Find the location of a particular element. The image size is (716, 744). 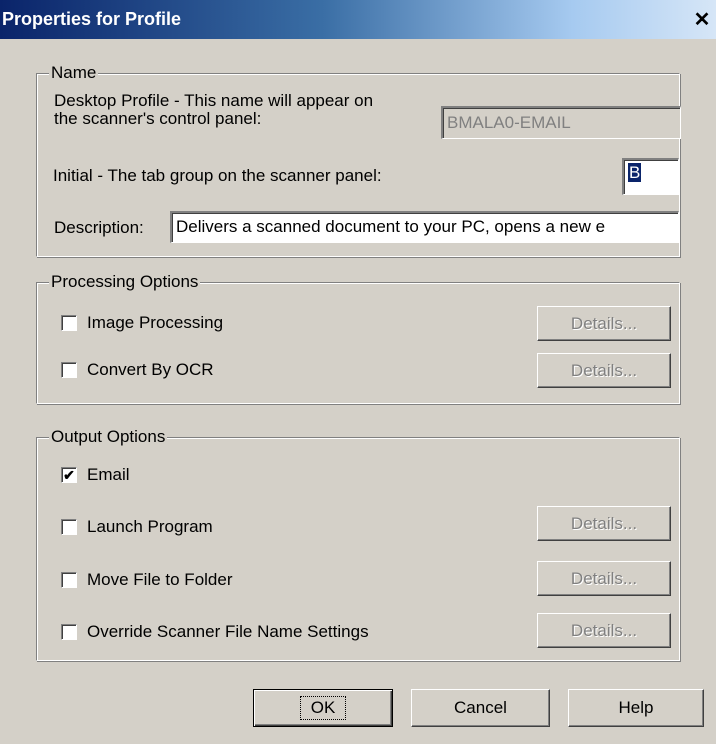

move-file-checkbox is located at coordinates (69, 580).